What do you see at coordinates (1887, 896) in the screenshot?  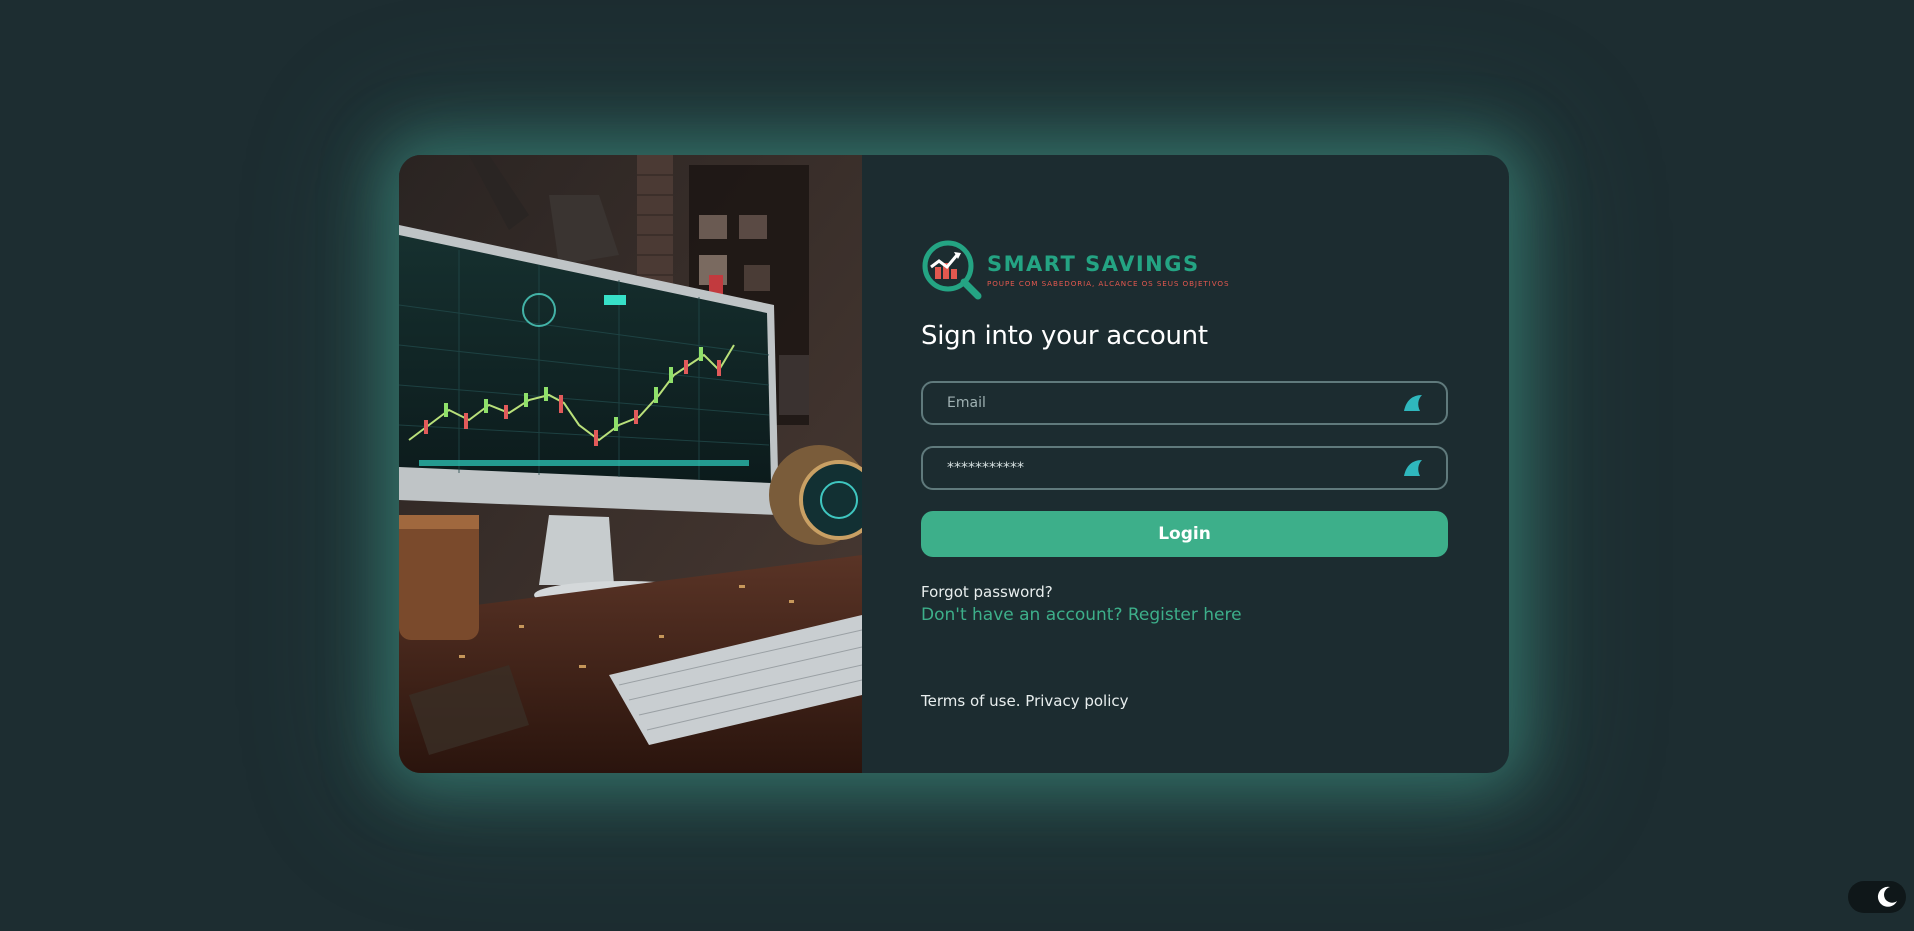 I see `moon-icon` at bounding box center [1887, 896].